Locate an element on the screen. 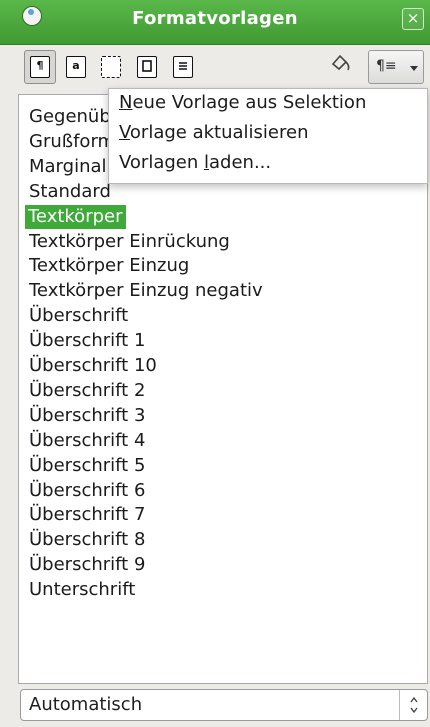 The height and width of the screenshot is (727, 430). new-style-label: ¶≡ is located at coordinates (386, 66).